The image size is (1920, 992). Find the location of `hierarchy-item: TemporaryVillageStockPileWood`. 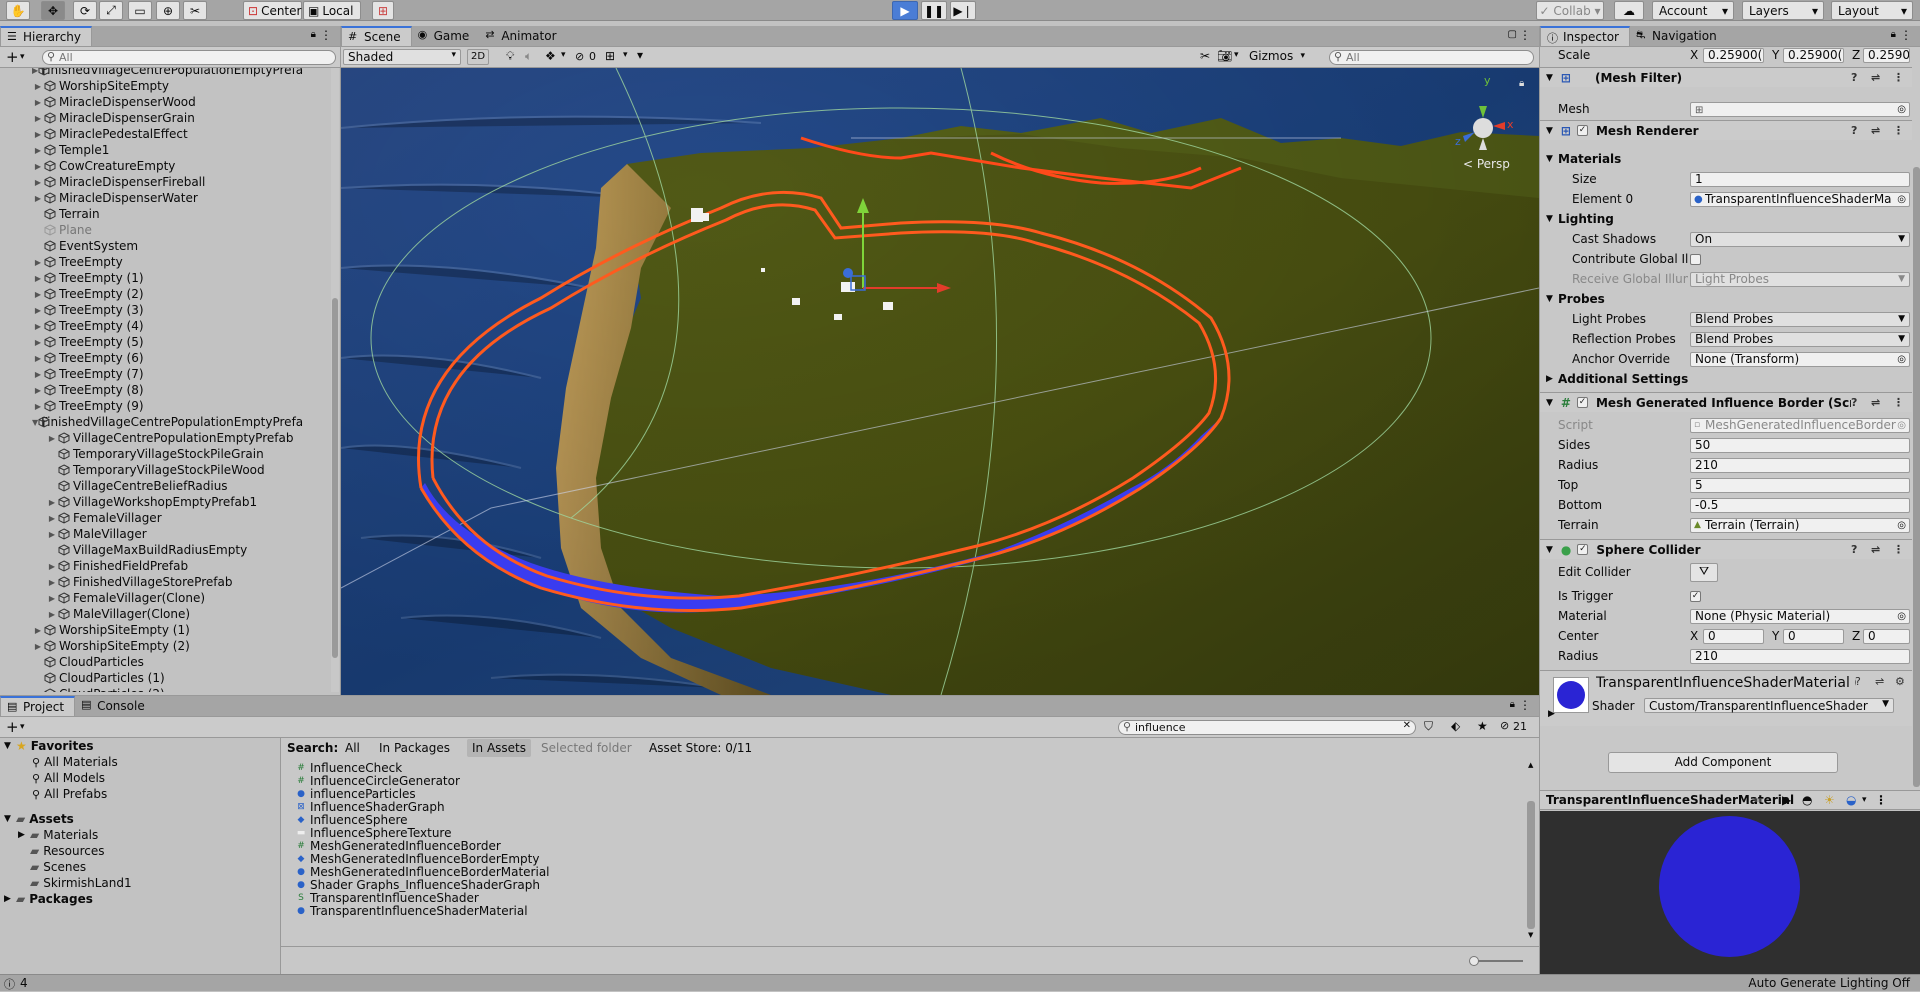

hierarchy-item: TemporaryVillageStockPileWood is located at coordinates (168, 470).